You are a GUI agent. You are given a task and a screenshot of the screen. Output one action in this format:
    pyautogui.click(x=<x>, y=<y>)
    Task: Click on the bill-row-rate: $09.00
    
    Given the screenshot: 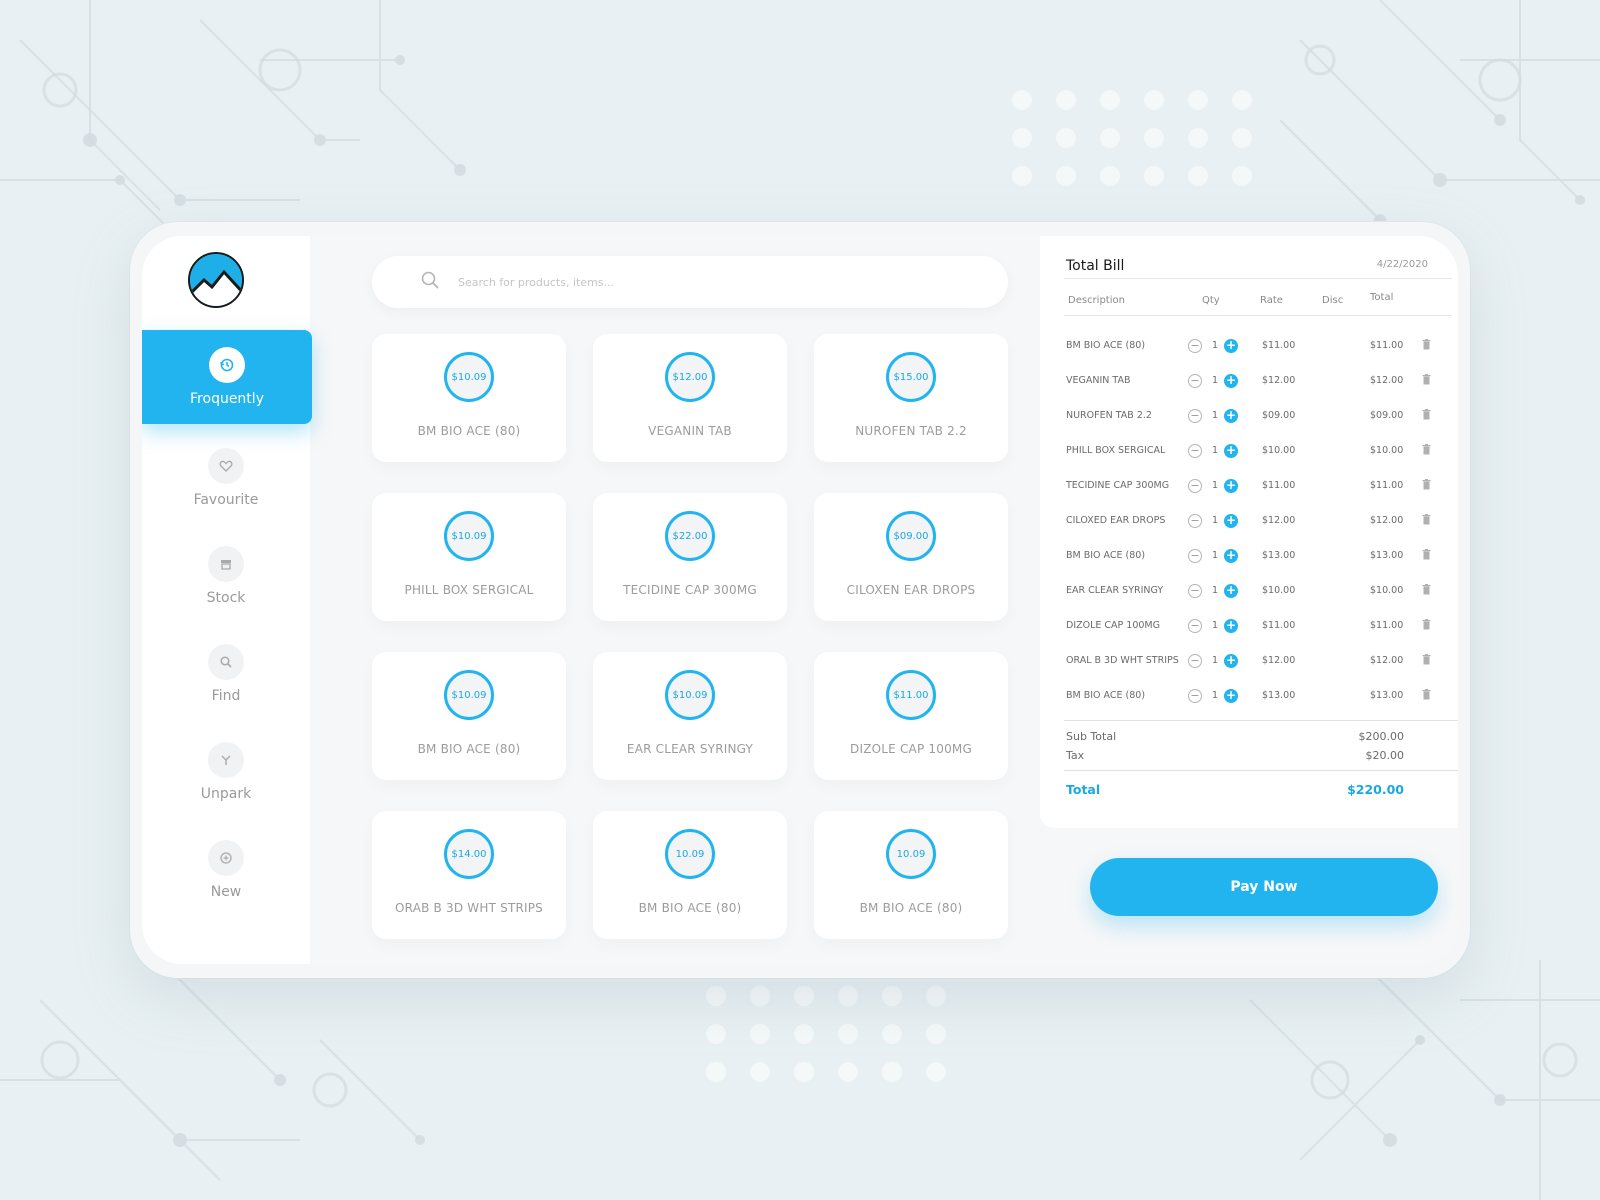 What is the action you would take?
    pyautogui.click(x=1279, y=415)
    